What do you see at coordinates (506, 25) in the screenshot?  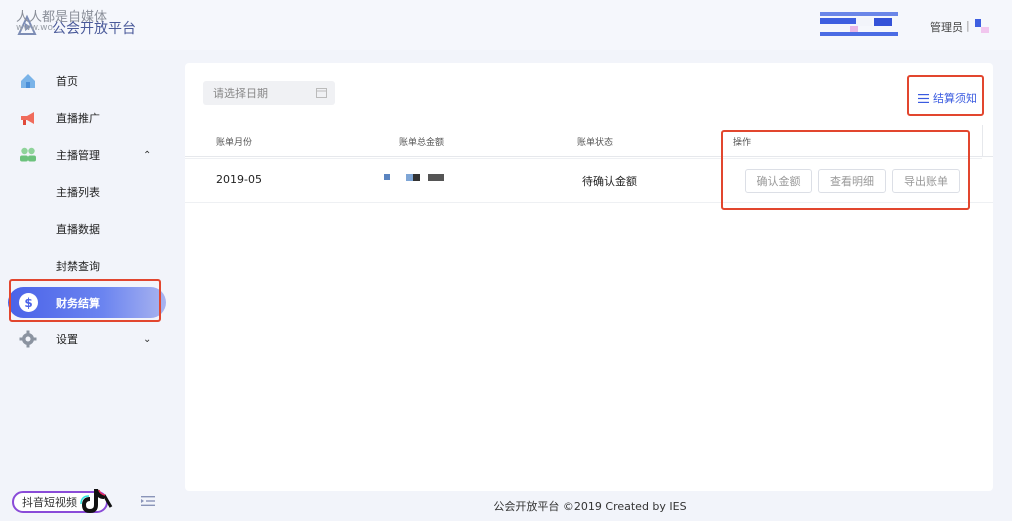 I see `top-header: 人人都是自媒体 www.wo... 公会开放平台 管理员 |` at bounding box center [506, 25].